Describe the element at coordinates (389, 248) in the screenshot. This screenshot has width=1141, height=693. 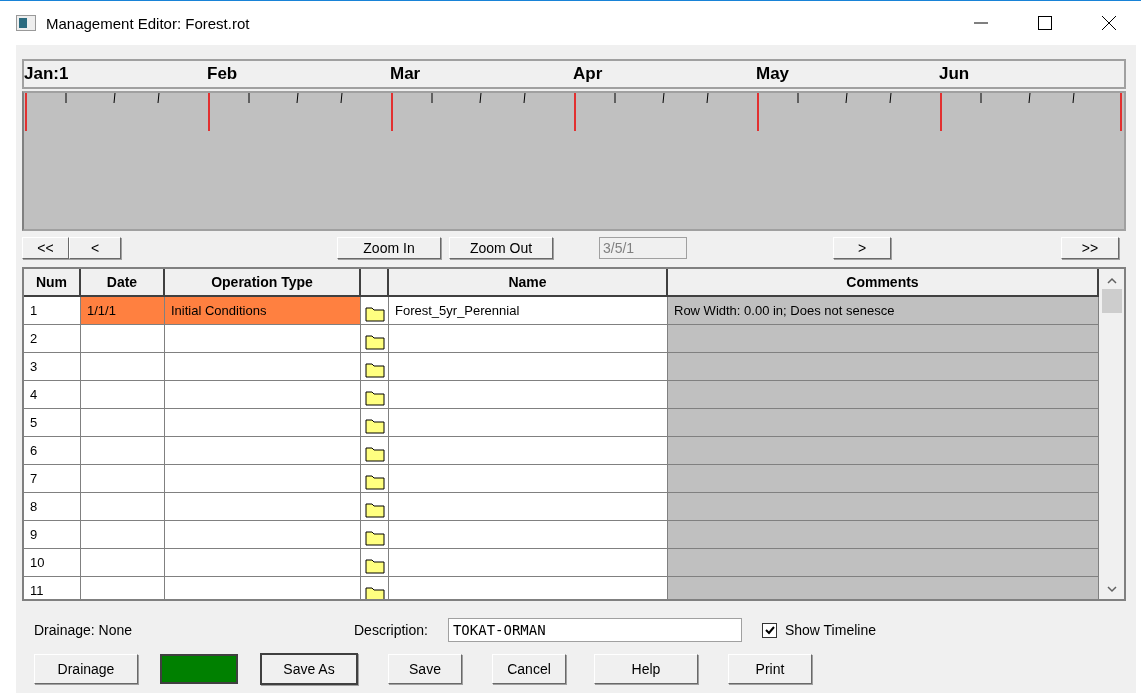
I see `zoom-in-button: Zoom In` at that location.